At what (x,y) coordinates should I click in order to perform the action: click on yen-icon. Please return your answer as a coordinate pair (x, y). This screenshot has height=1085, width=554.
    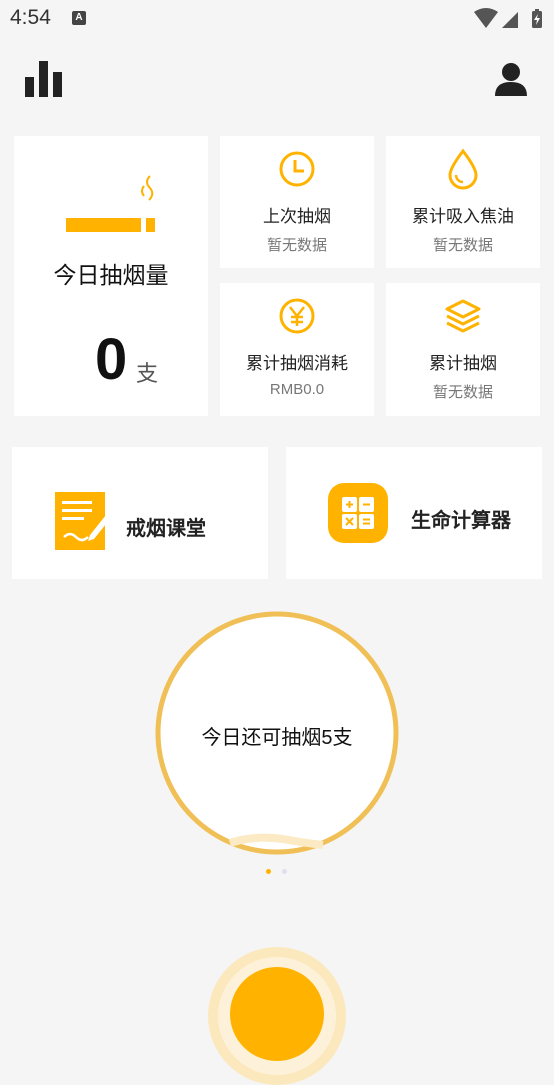
    Looking at the image, I should click on (297, 316).